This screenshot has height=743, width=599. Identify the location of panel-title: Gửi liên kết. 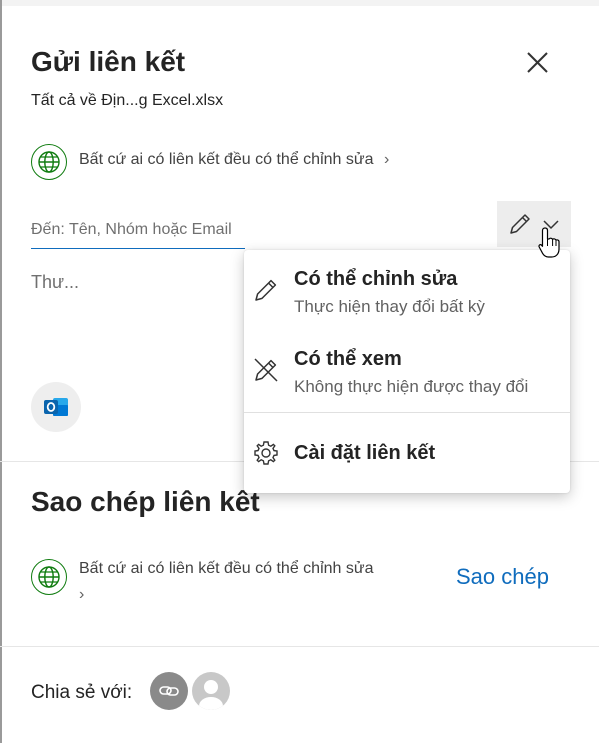
(108, 61).